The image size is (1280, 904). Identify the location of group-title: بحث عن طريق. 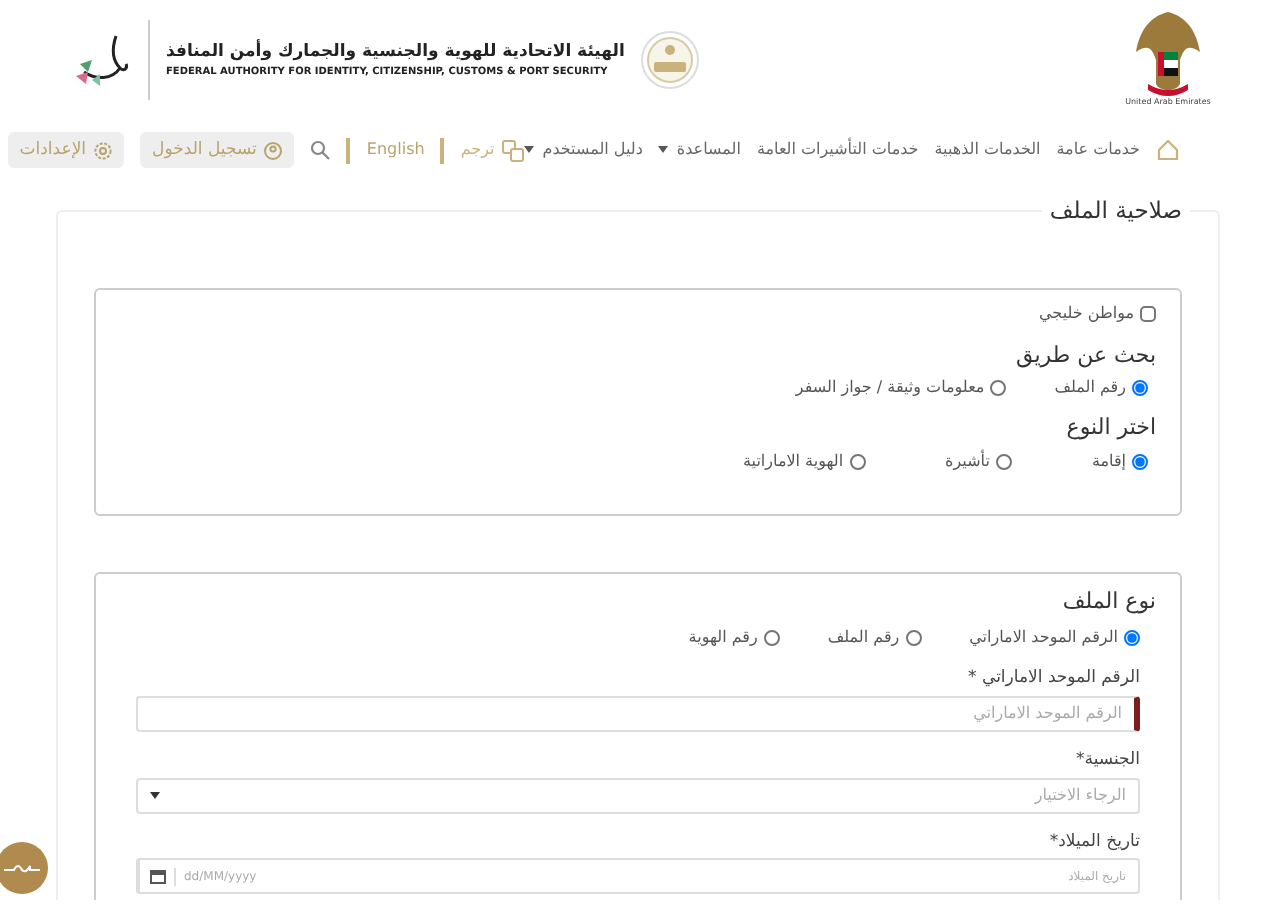
(1085, 355).